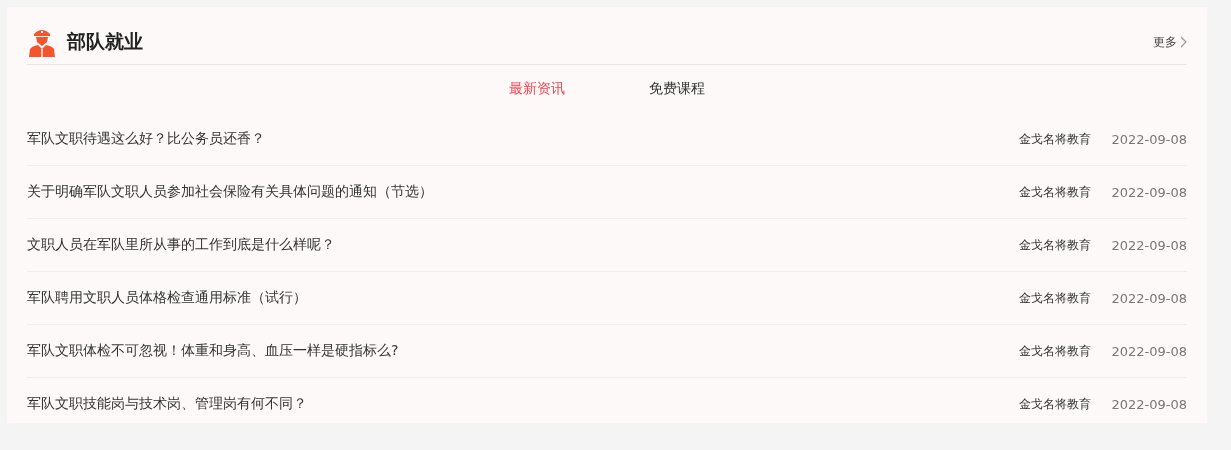 Image resolution: width=1231 pixels, height=450 pixels. I want to click on soldier-icon, so click(42, 42).